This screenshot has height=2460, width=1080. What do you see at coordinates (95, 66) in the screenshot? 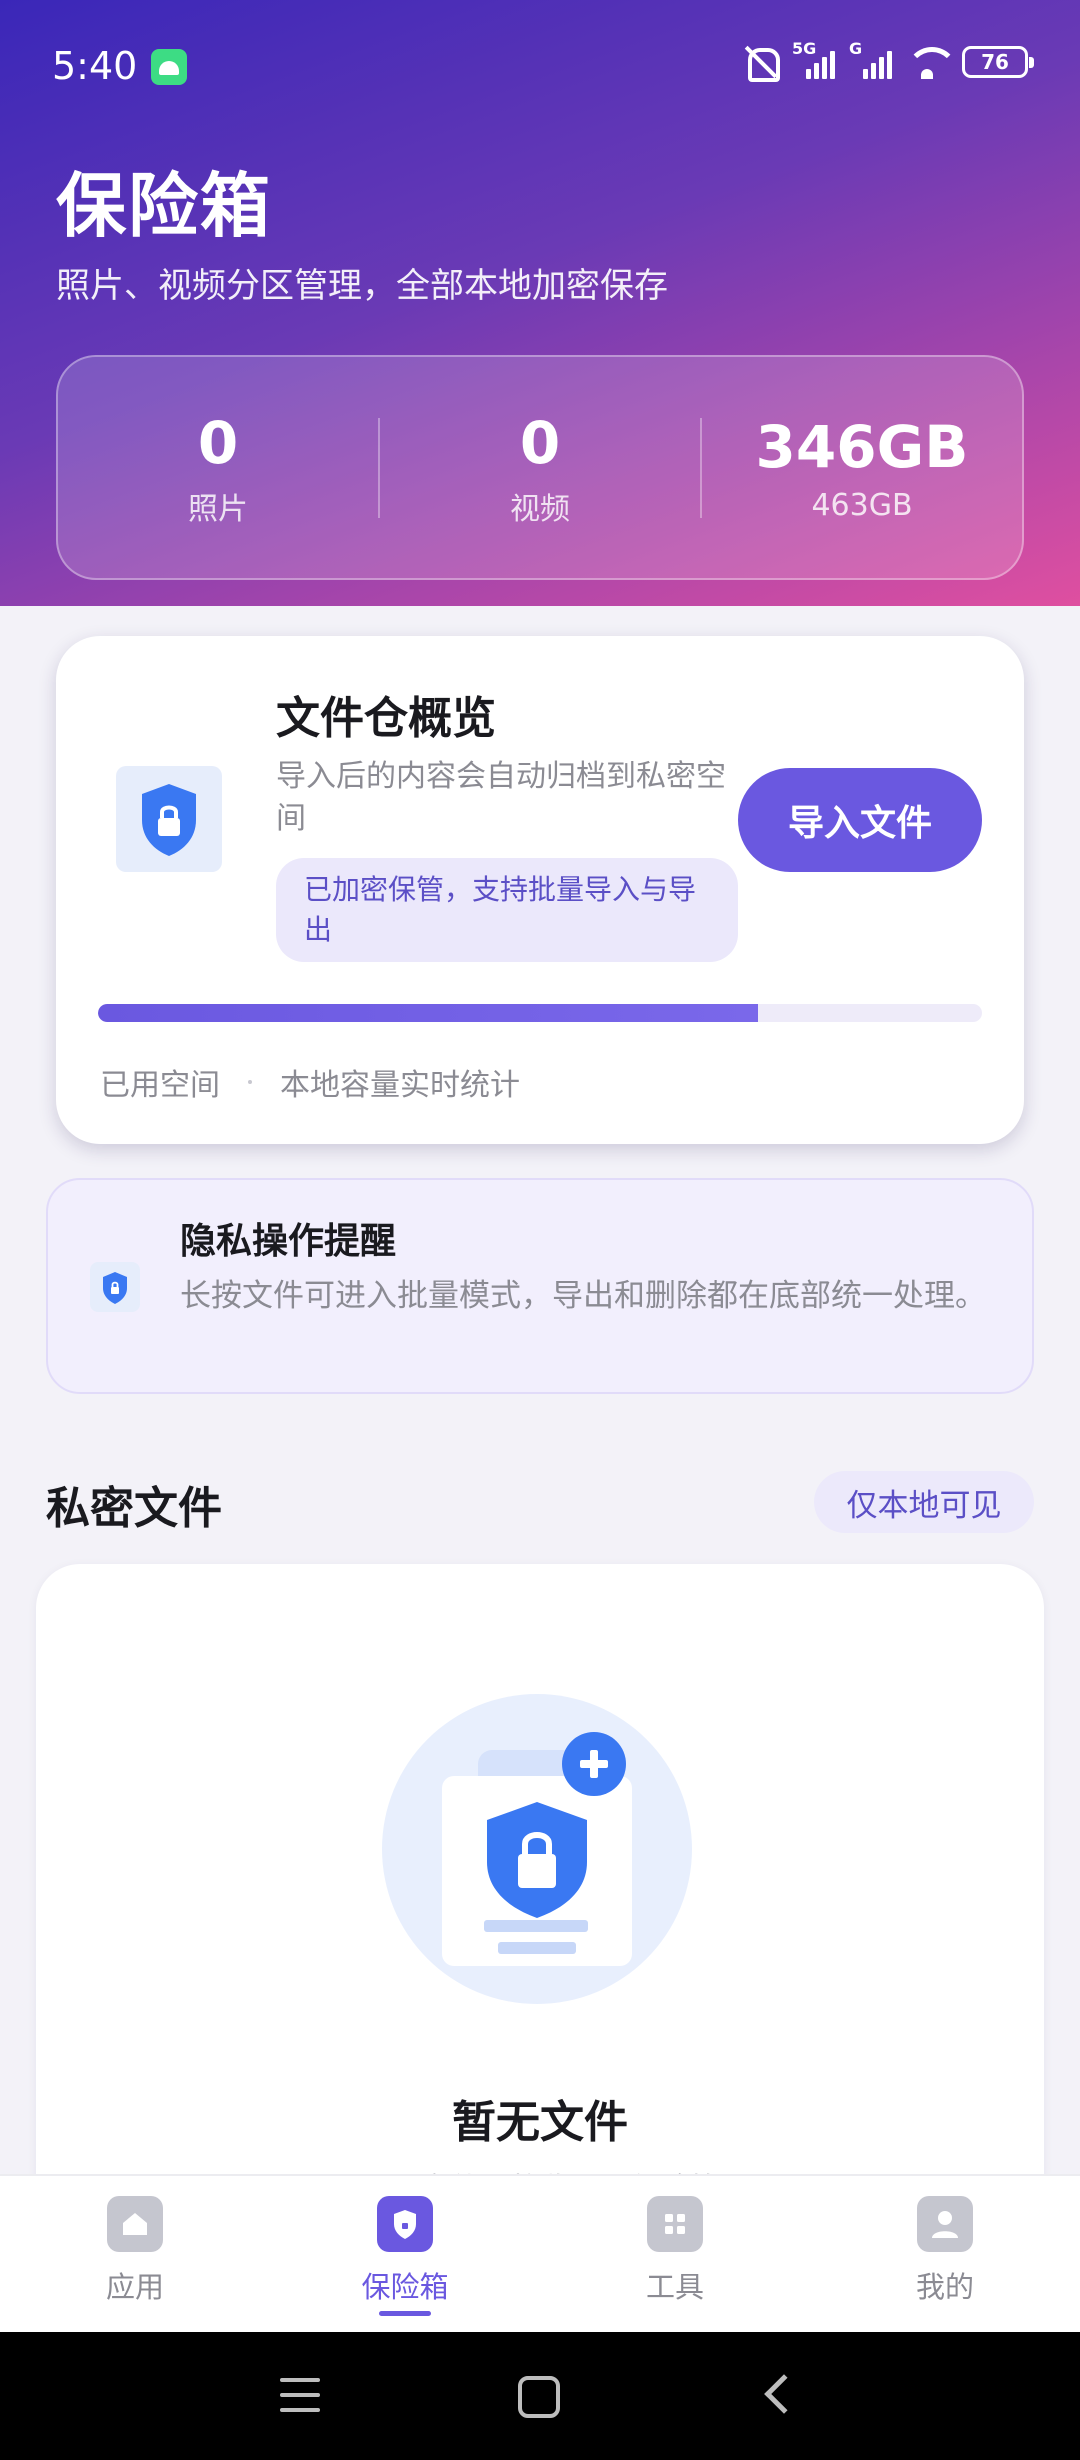
I see `status-time: 5:40` at bounding box center [95, 66].